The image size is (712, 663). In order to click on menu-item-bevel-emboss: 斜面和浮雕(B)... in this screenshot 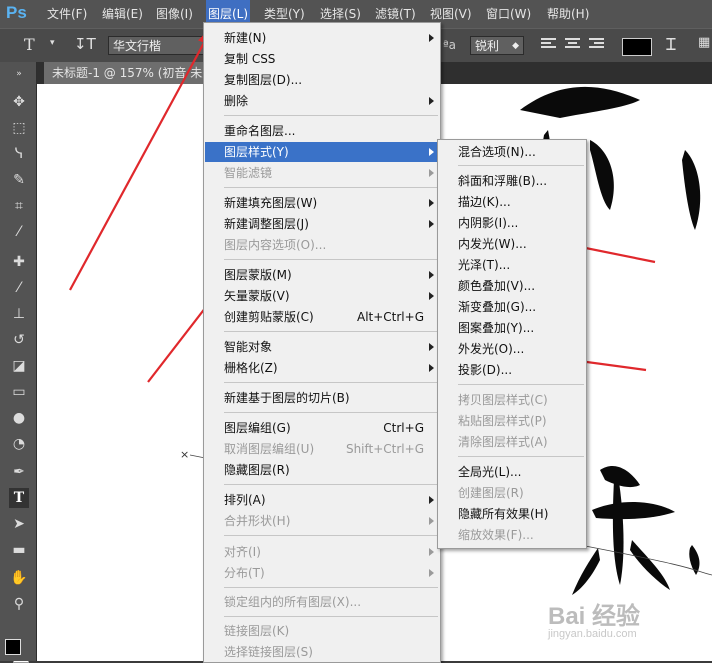, I will do `click(502, 181)`.